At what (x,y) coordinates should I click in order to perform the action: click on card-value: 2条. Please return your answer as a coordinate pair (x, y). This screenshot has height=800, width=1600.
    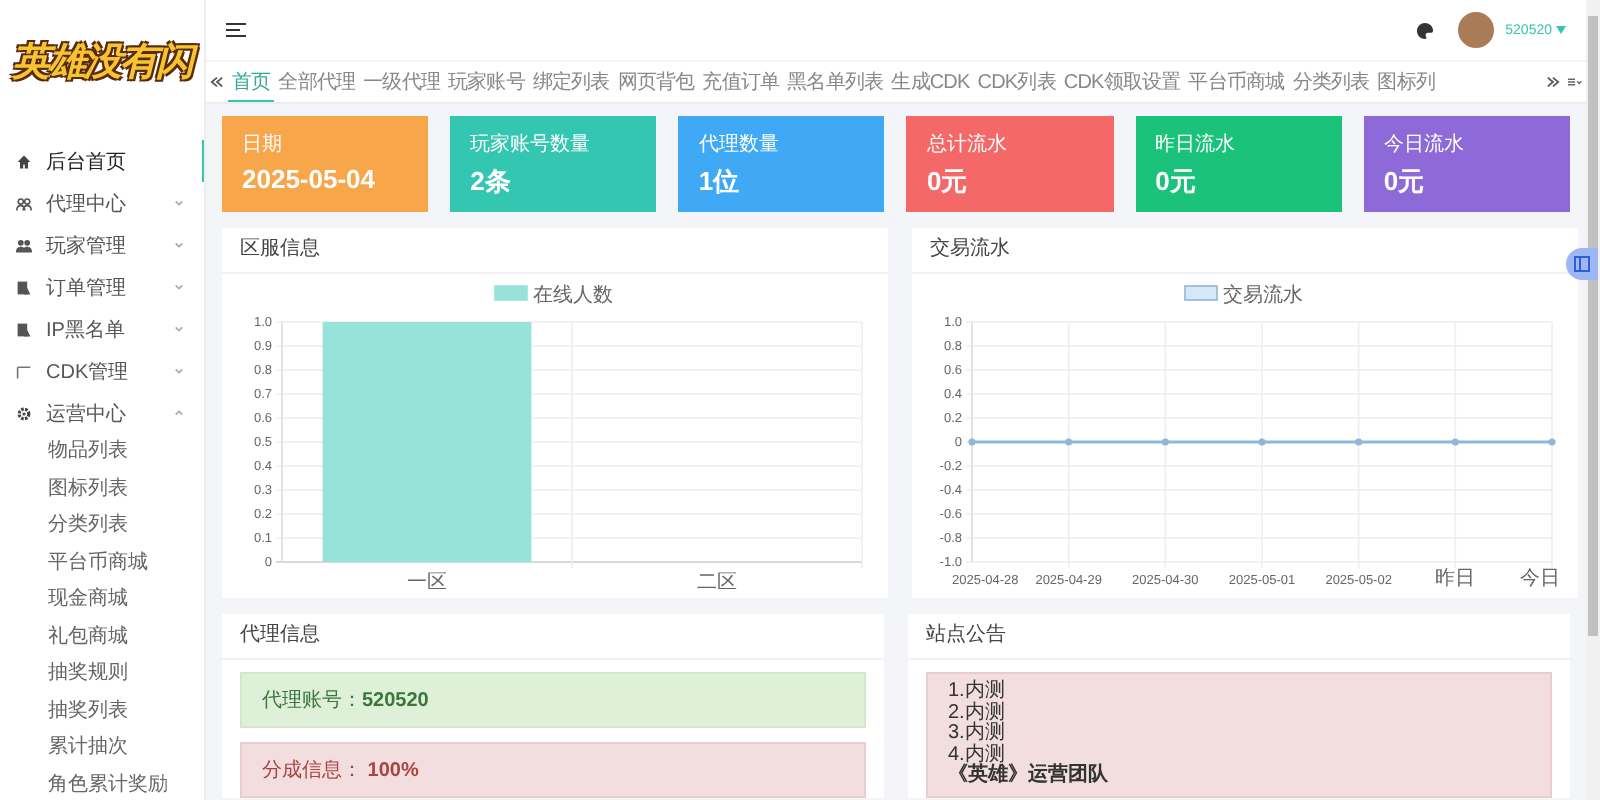
    Looking at the image, I should click on (491, 182).